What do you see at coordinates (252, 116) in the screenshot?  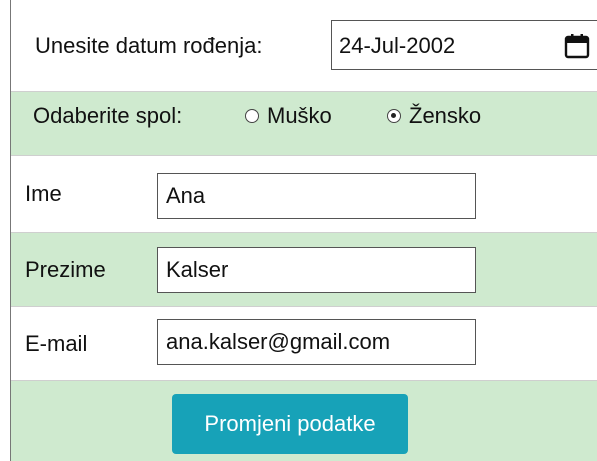 I see `radio-musko` at bounding box center [252, 116].